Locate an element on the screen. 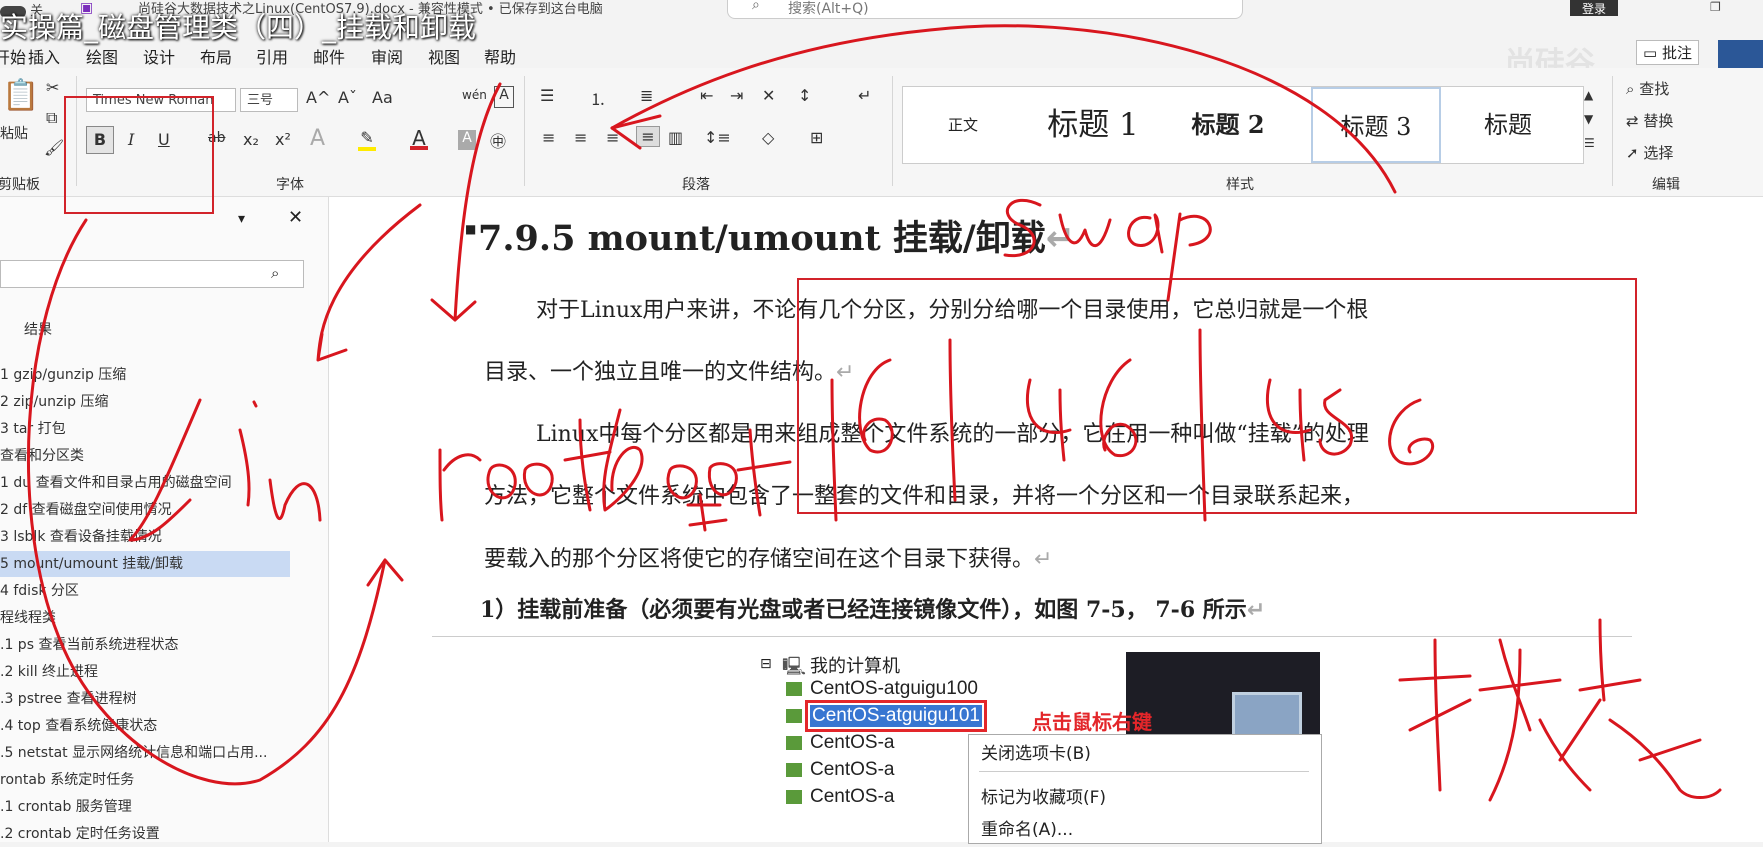  borders-icon: ⊞ is located at coordinates (816, 137).